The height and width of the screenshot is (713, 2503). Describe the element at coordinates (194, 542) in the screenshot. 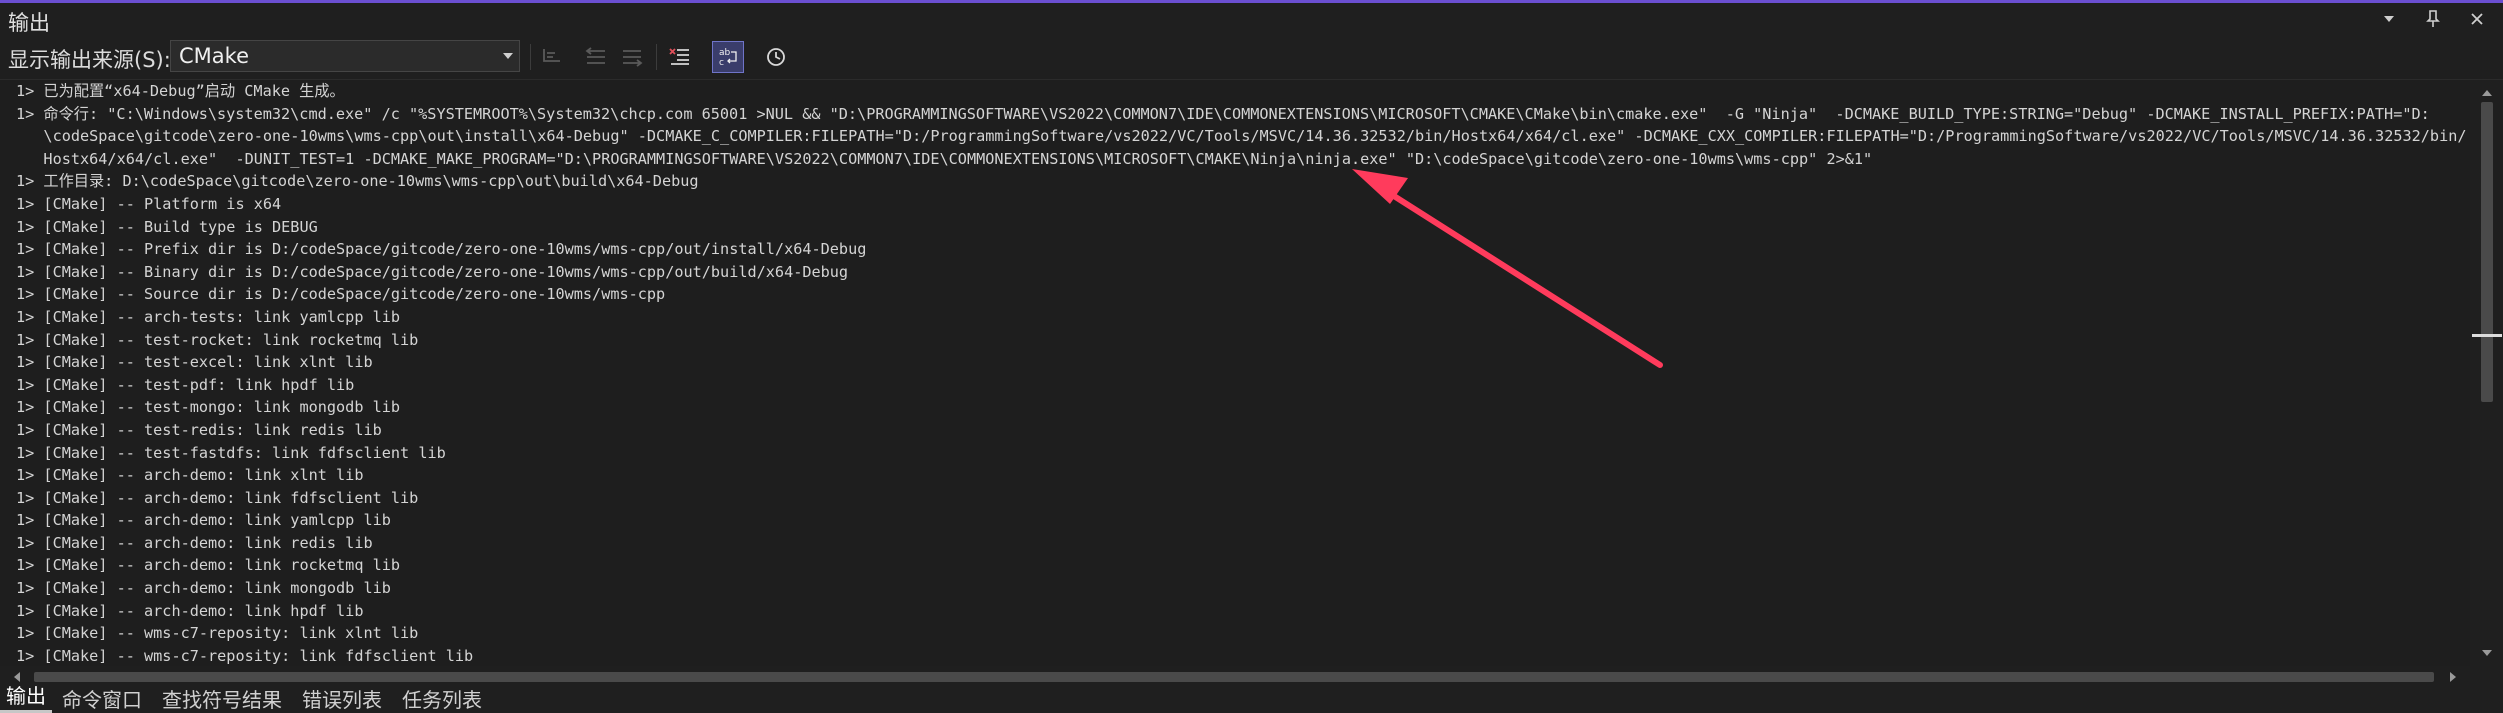

I see `output-line: 1> [CMake] -- arch-demo: link redis lib` at that location.